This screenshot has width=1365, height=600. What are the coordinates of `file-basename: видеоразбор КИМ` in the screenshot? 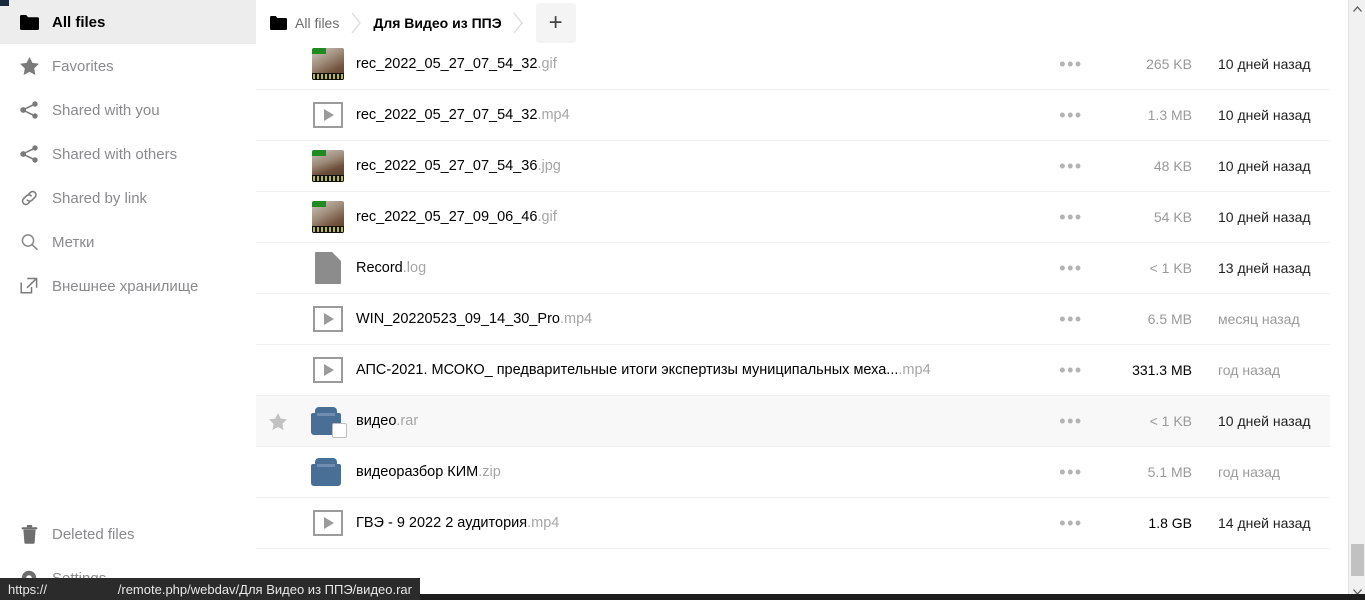 It's located at (417, 472).